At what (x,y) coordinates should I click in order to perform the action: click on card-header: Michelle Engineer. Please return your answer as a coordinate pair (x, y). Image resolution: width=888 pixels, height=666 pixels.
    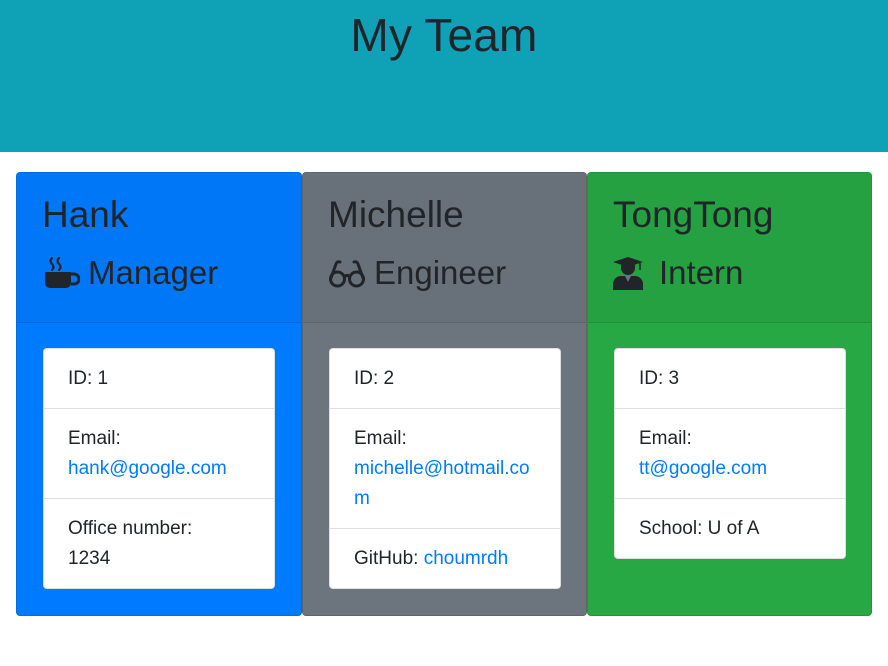
    Looking at the image, I should click on (444, 248).